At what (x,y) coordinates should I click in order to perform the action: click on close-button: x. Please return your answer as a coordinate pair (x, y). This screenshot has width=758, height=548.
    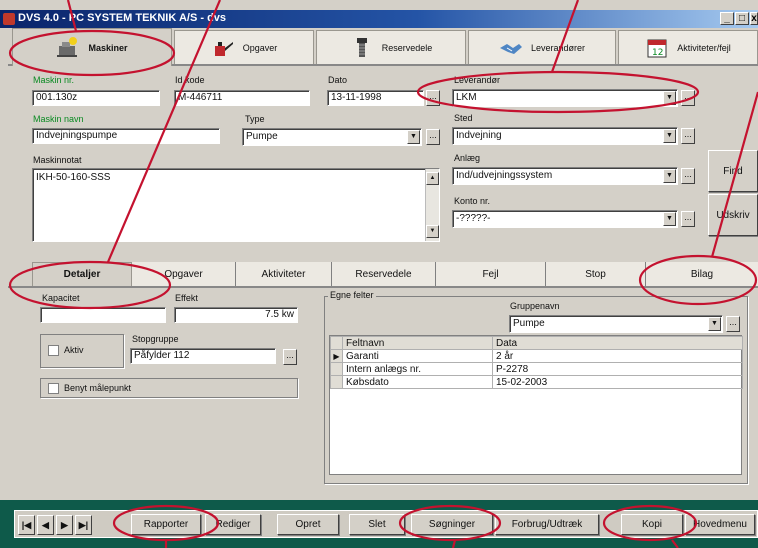
    Looking at the image, I should click on (754, 18).